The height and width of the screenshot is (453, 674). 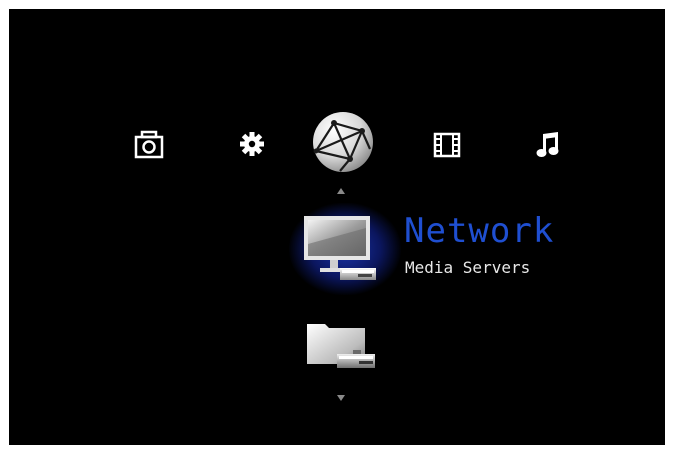 I want to click on scroll-down-arrow-icon, so click(x=341, y=398).